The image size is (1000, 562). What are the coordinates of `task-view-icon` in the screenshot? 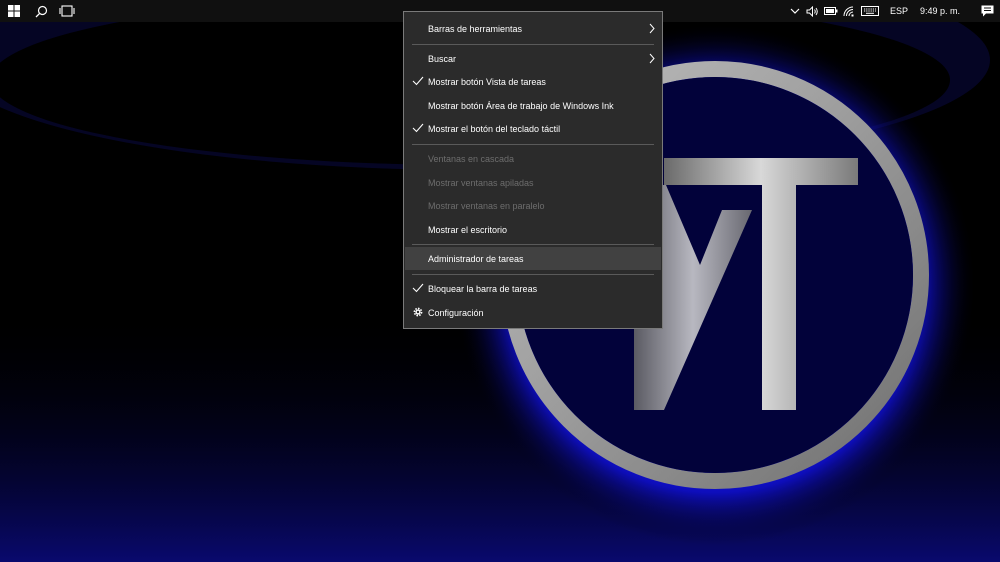 It's located at (67, 11).